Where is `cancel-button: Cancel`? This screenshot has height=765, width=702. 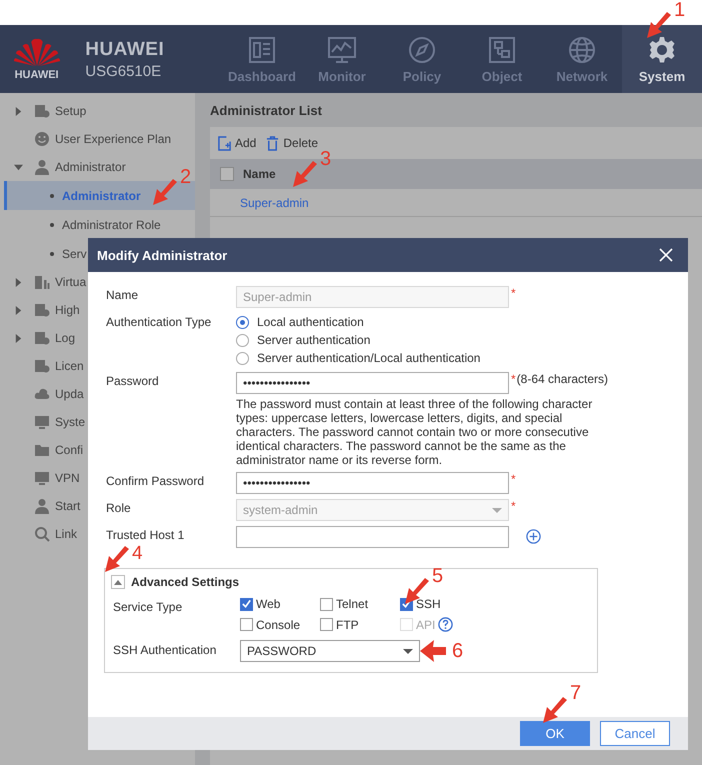
cancel-button: Cancel is located at coordinates (635, 733).